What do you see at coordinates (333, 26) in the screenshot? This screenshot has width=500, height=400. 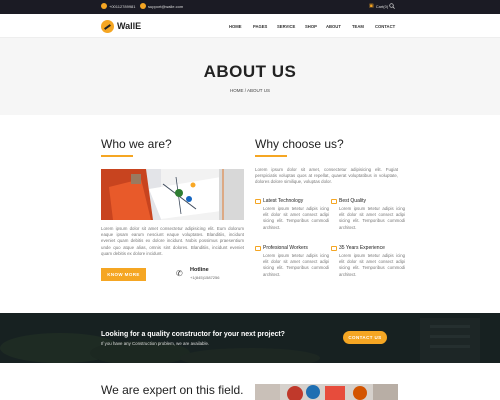 I see `nav-about: ABOUT` at bounding box center [333, 26].